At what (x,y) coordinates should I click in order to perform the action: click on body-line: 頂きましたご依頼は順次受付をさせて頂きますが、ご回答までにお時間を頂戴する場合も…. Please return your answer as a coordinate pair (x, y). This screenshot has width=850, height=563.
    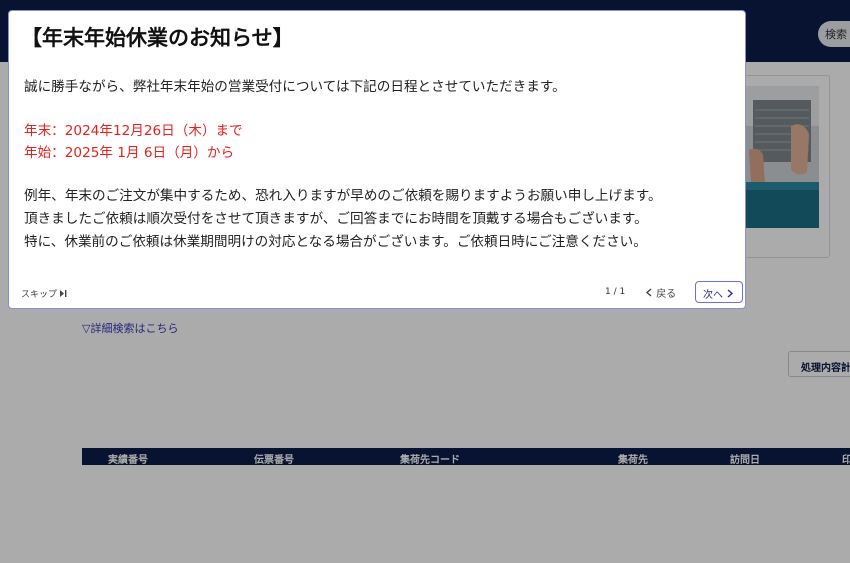
    Looking at the image, I should click on (336, 219).